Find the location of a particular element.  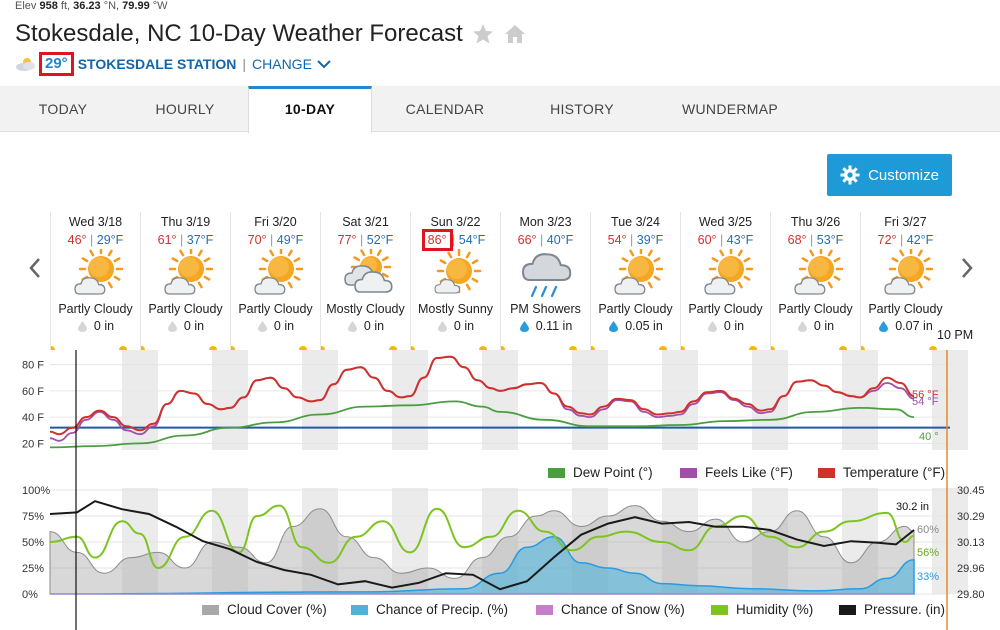

day-column: Mon 3/23 66° | 40°F PM Showers 0.11 in is located at coordinates (545, 281).